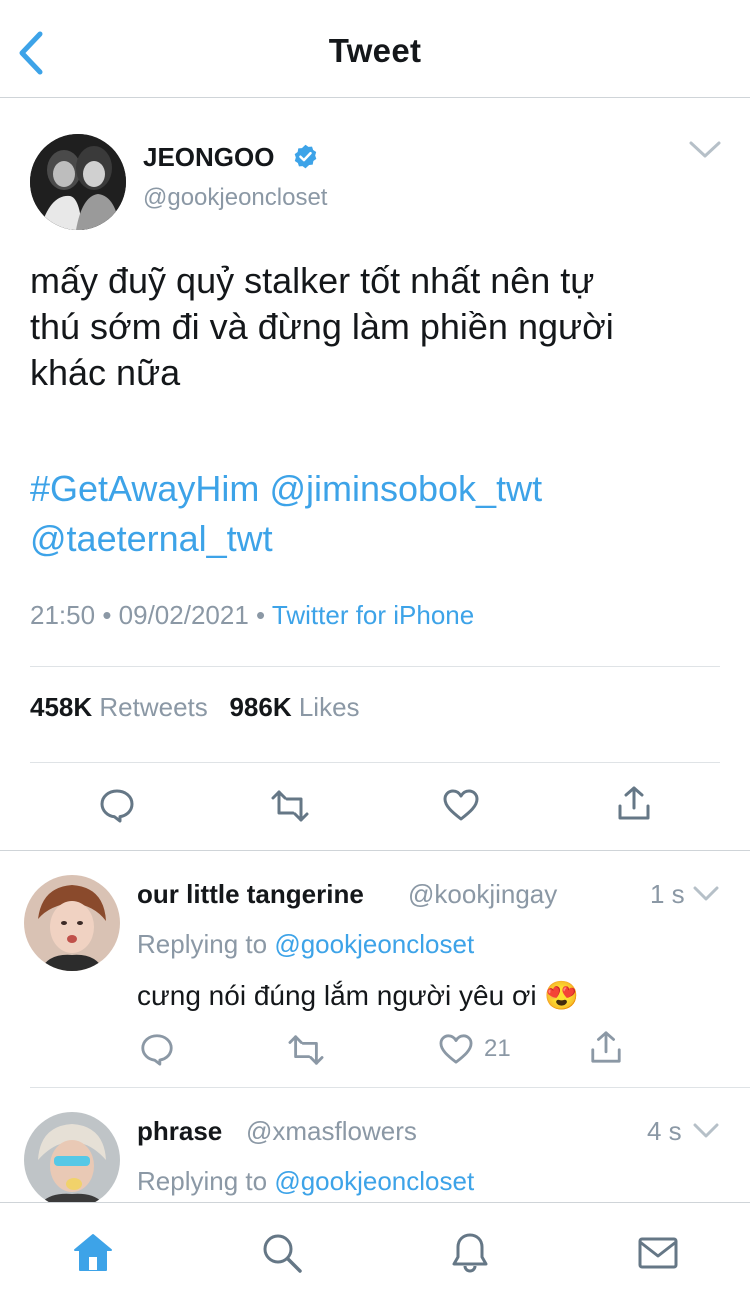  I want to click on tweet-time: 21:50, so click(63, 615).